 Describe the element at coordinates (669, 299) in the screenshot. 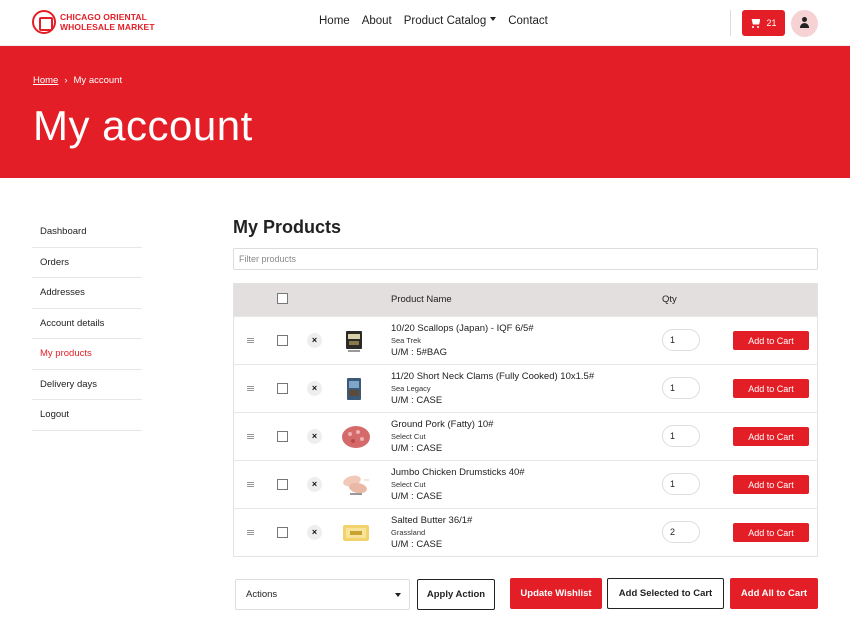

I see `column-qty: Qty` at that location.